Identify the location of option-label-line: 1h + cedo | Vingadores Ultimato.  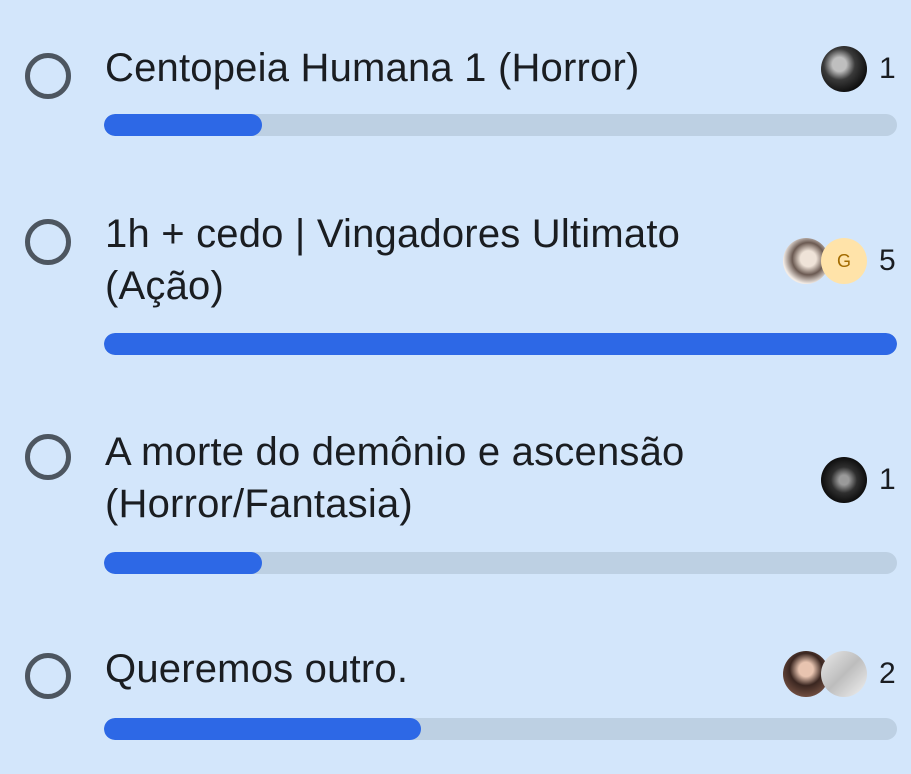
(393, 234).